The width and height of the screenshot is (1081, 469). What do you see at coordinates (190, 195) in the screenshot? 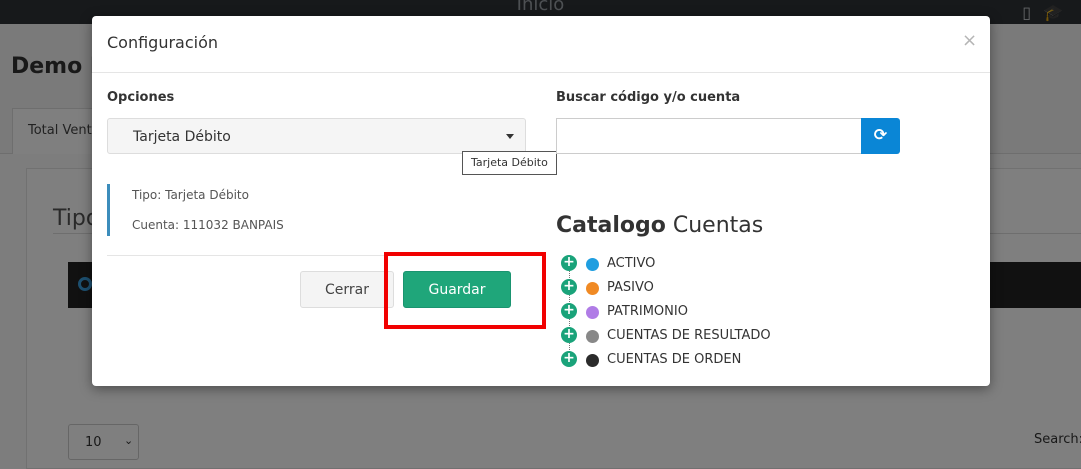
I see `info-tipo: Tipo: Tarjeta Débito` at bounding box center [190, 195].